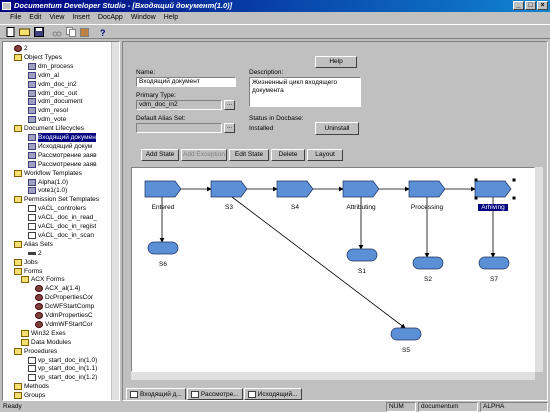 The height and width of the screenshot is (412, 550). I want to click on tree-item: Methods, so click(31, 386).